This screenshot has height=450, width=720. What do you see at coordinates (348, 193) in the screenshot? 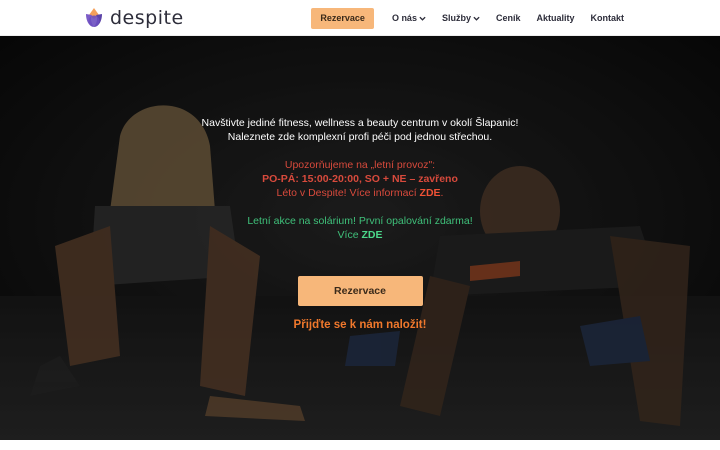
I see `notice-line-3-text: Léto v Despite! Více informací` at bounding box center [348, 193].